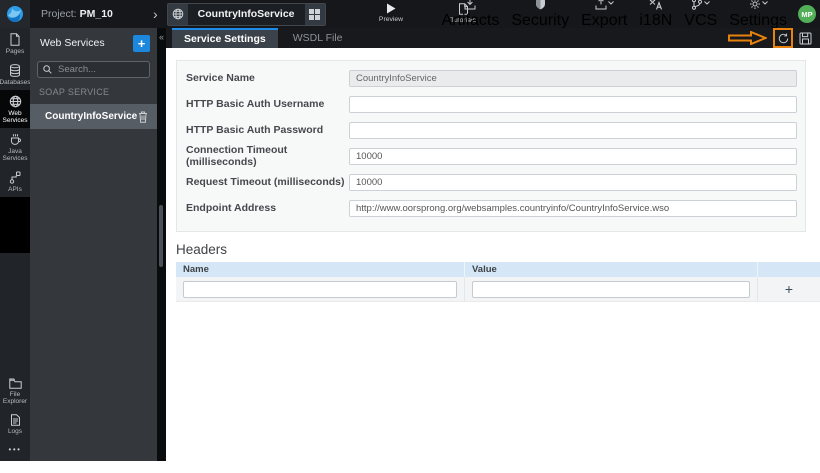 The height and width of the screenshot is (473, 820). I want to click on service-tab: CountryInfoService, so click(246, 14).